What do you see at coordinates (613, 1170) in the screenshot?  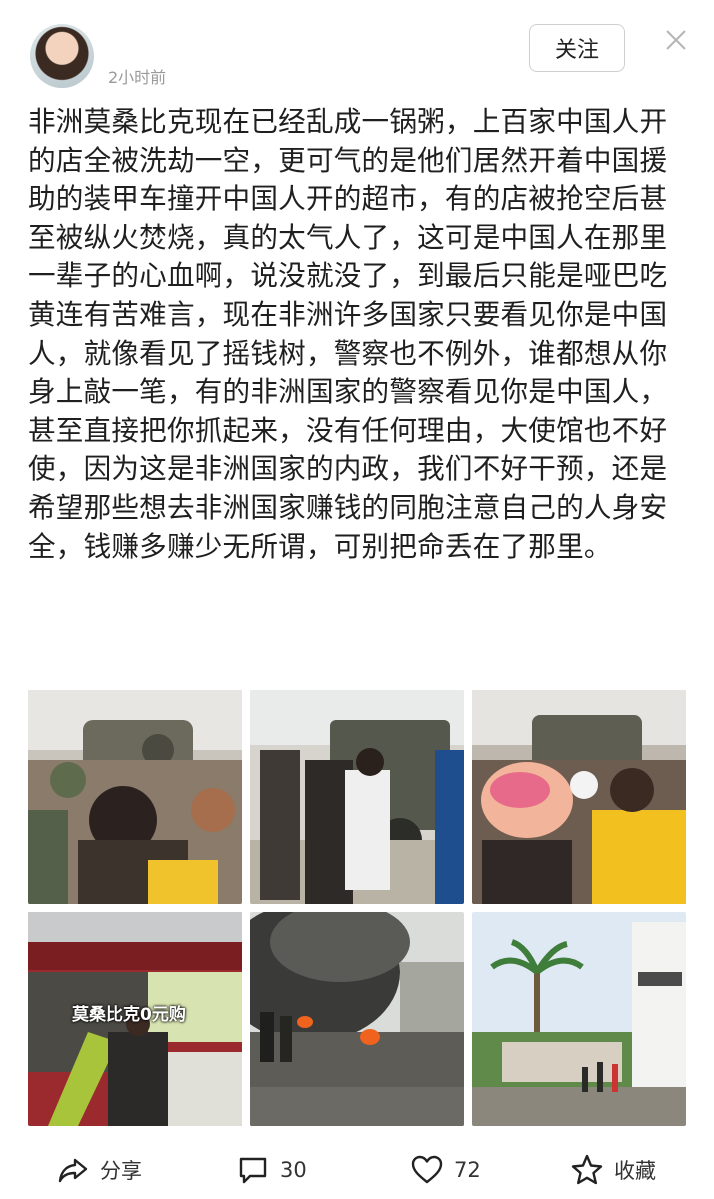 I see `favorite-button: 收藏` at bounding box center [613, 1170].